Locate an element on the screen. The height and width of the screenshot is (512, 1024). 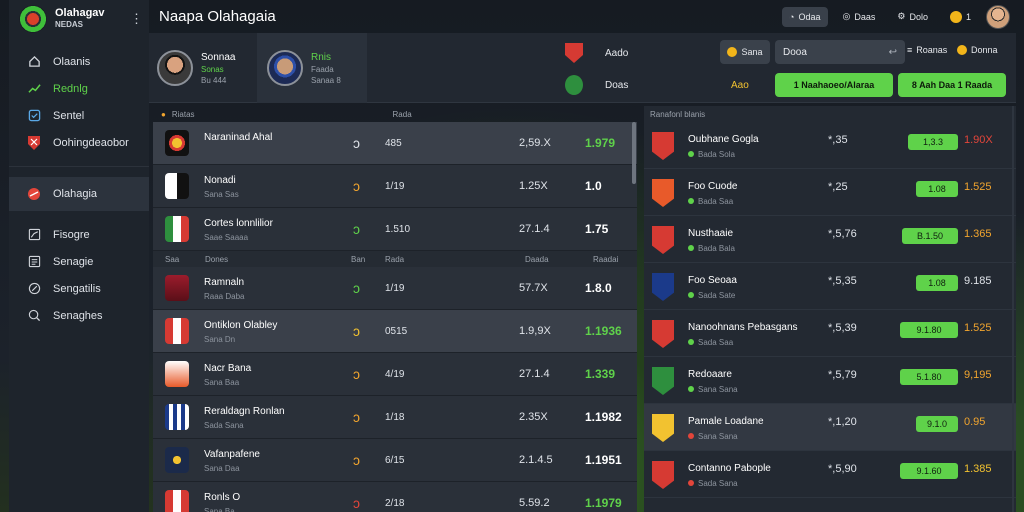
team-sub-text: Sada Sate is located at coordinates (717, 295).